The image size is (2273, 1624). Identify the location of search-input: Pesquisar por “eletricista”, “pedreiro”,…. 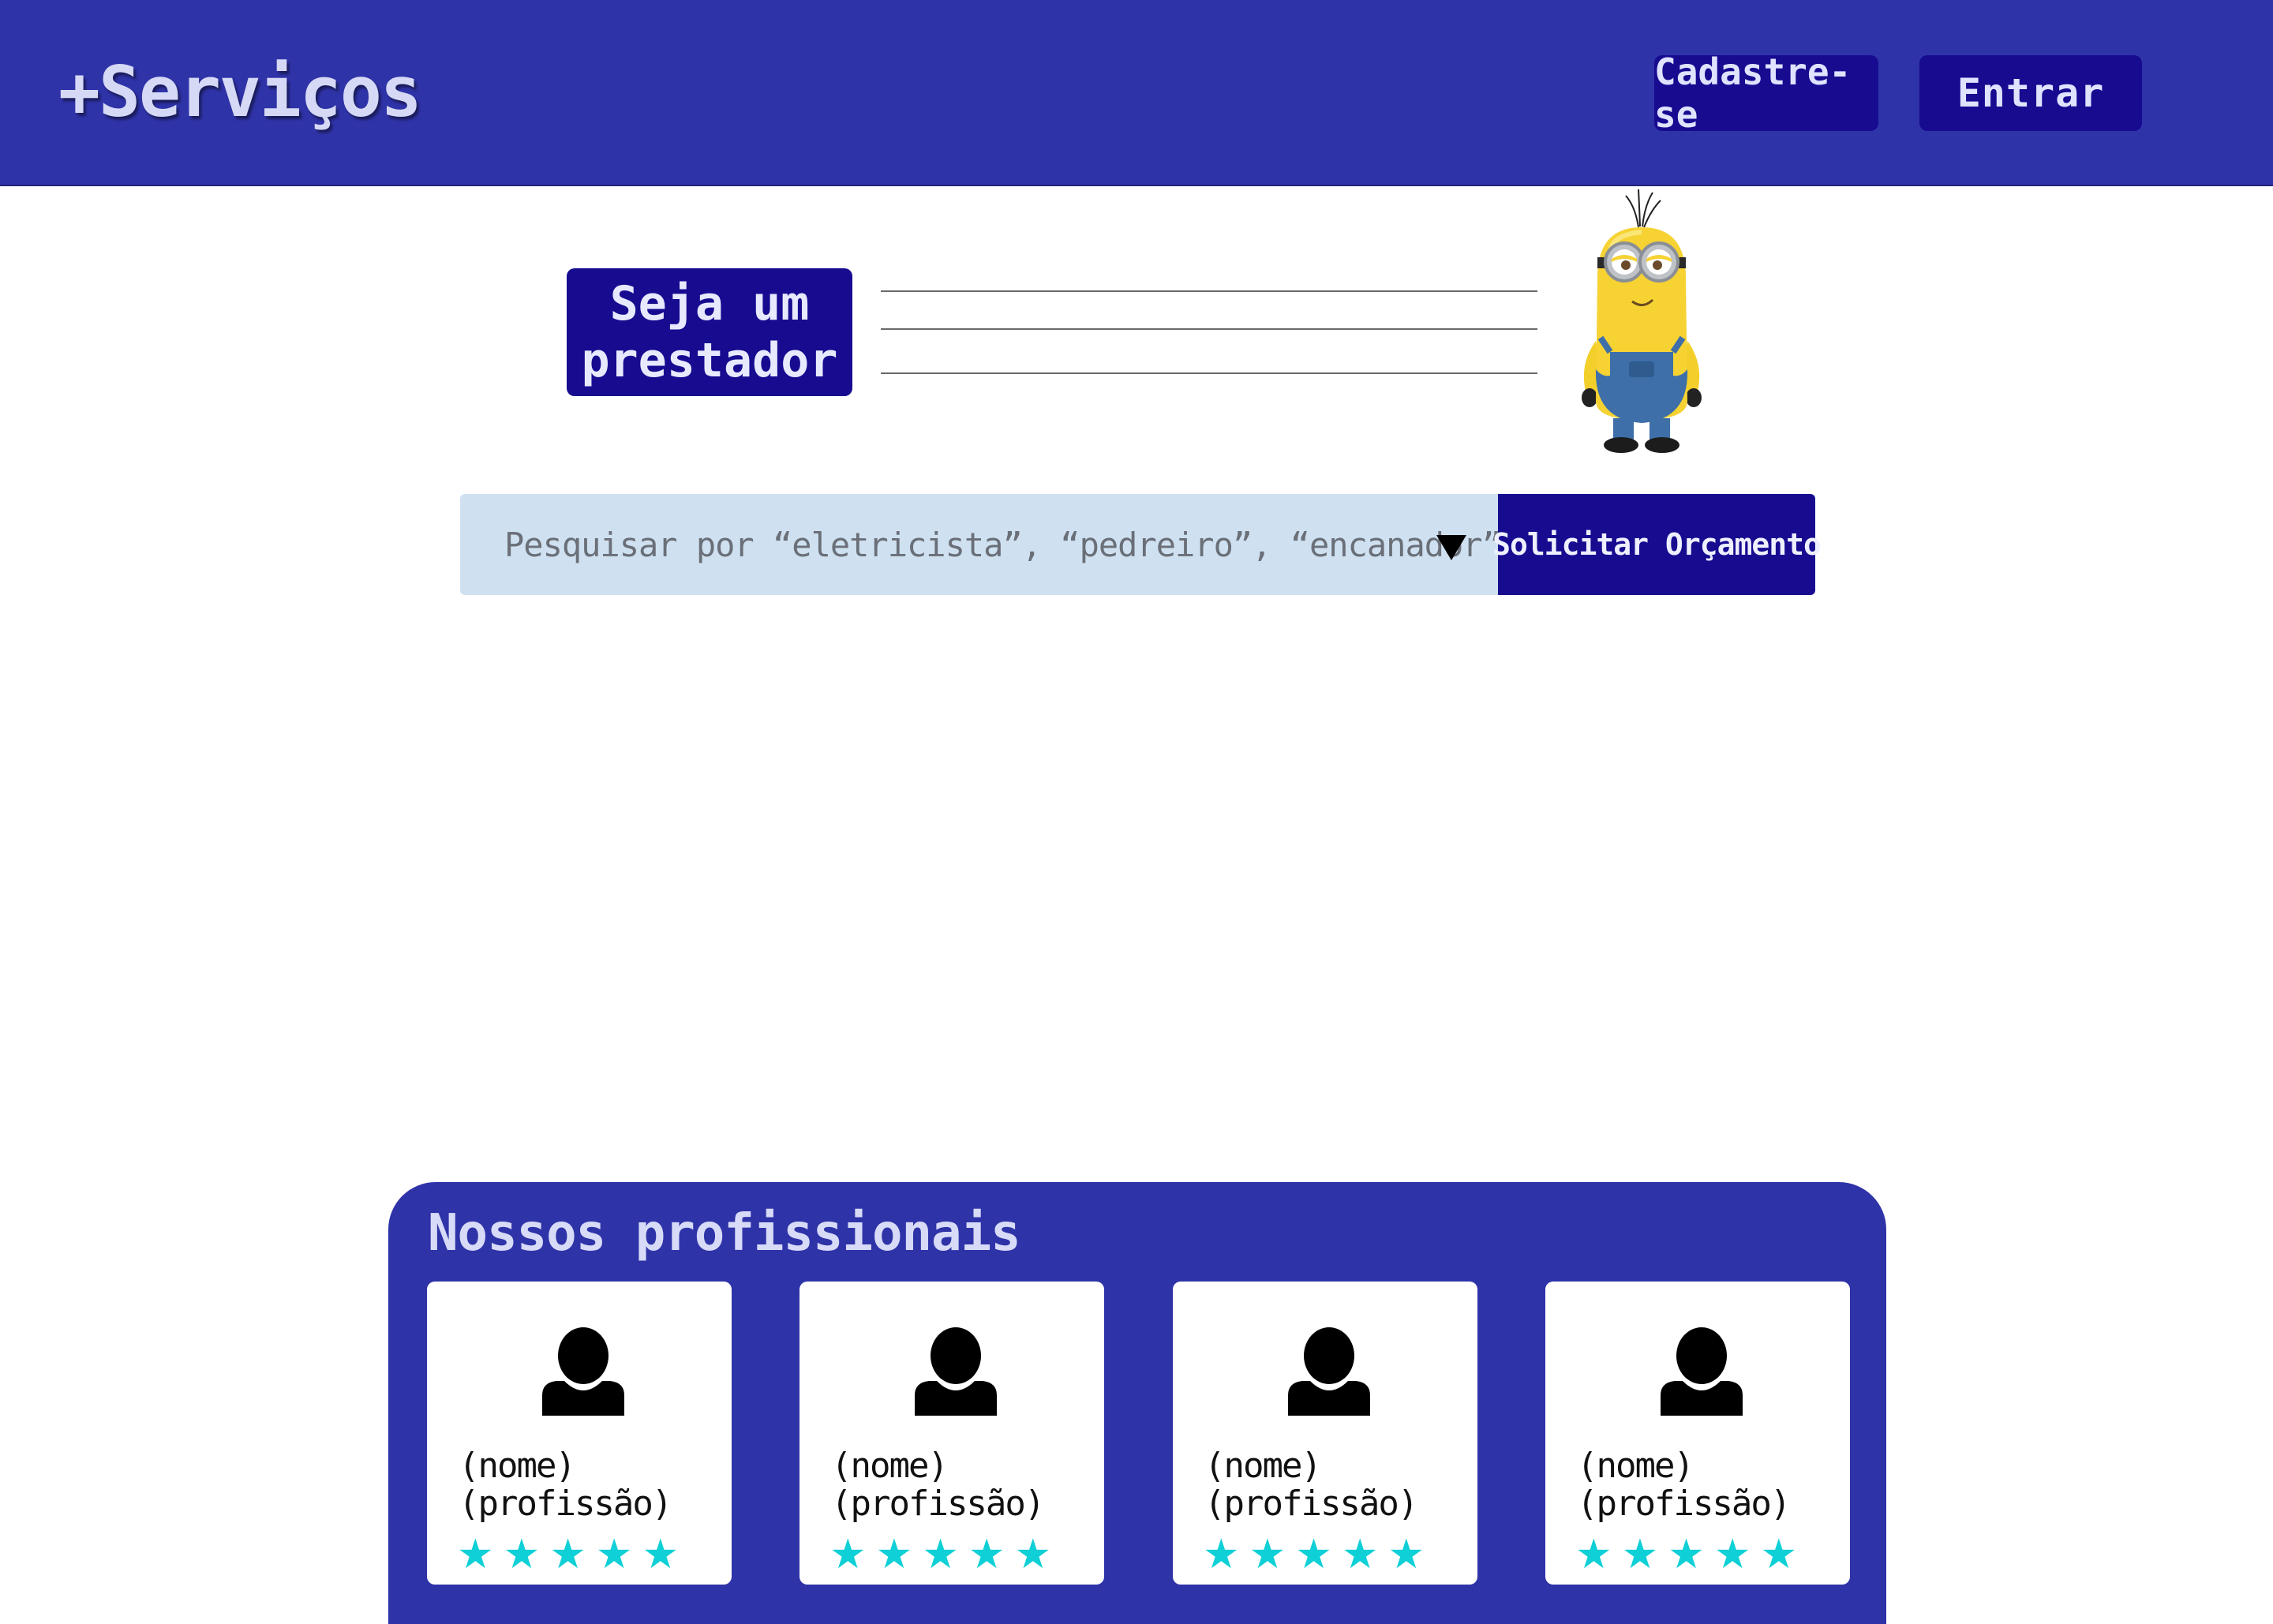
(981, 544).